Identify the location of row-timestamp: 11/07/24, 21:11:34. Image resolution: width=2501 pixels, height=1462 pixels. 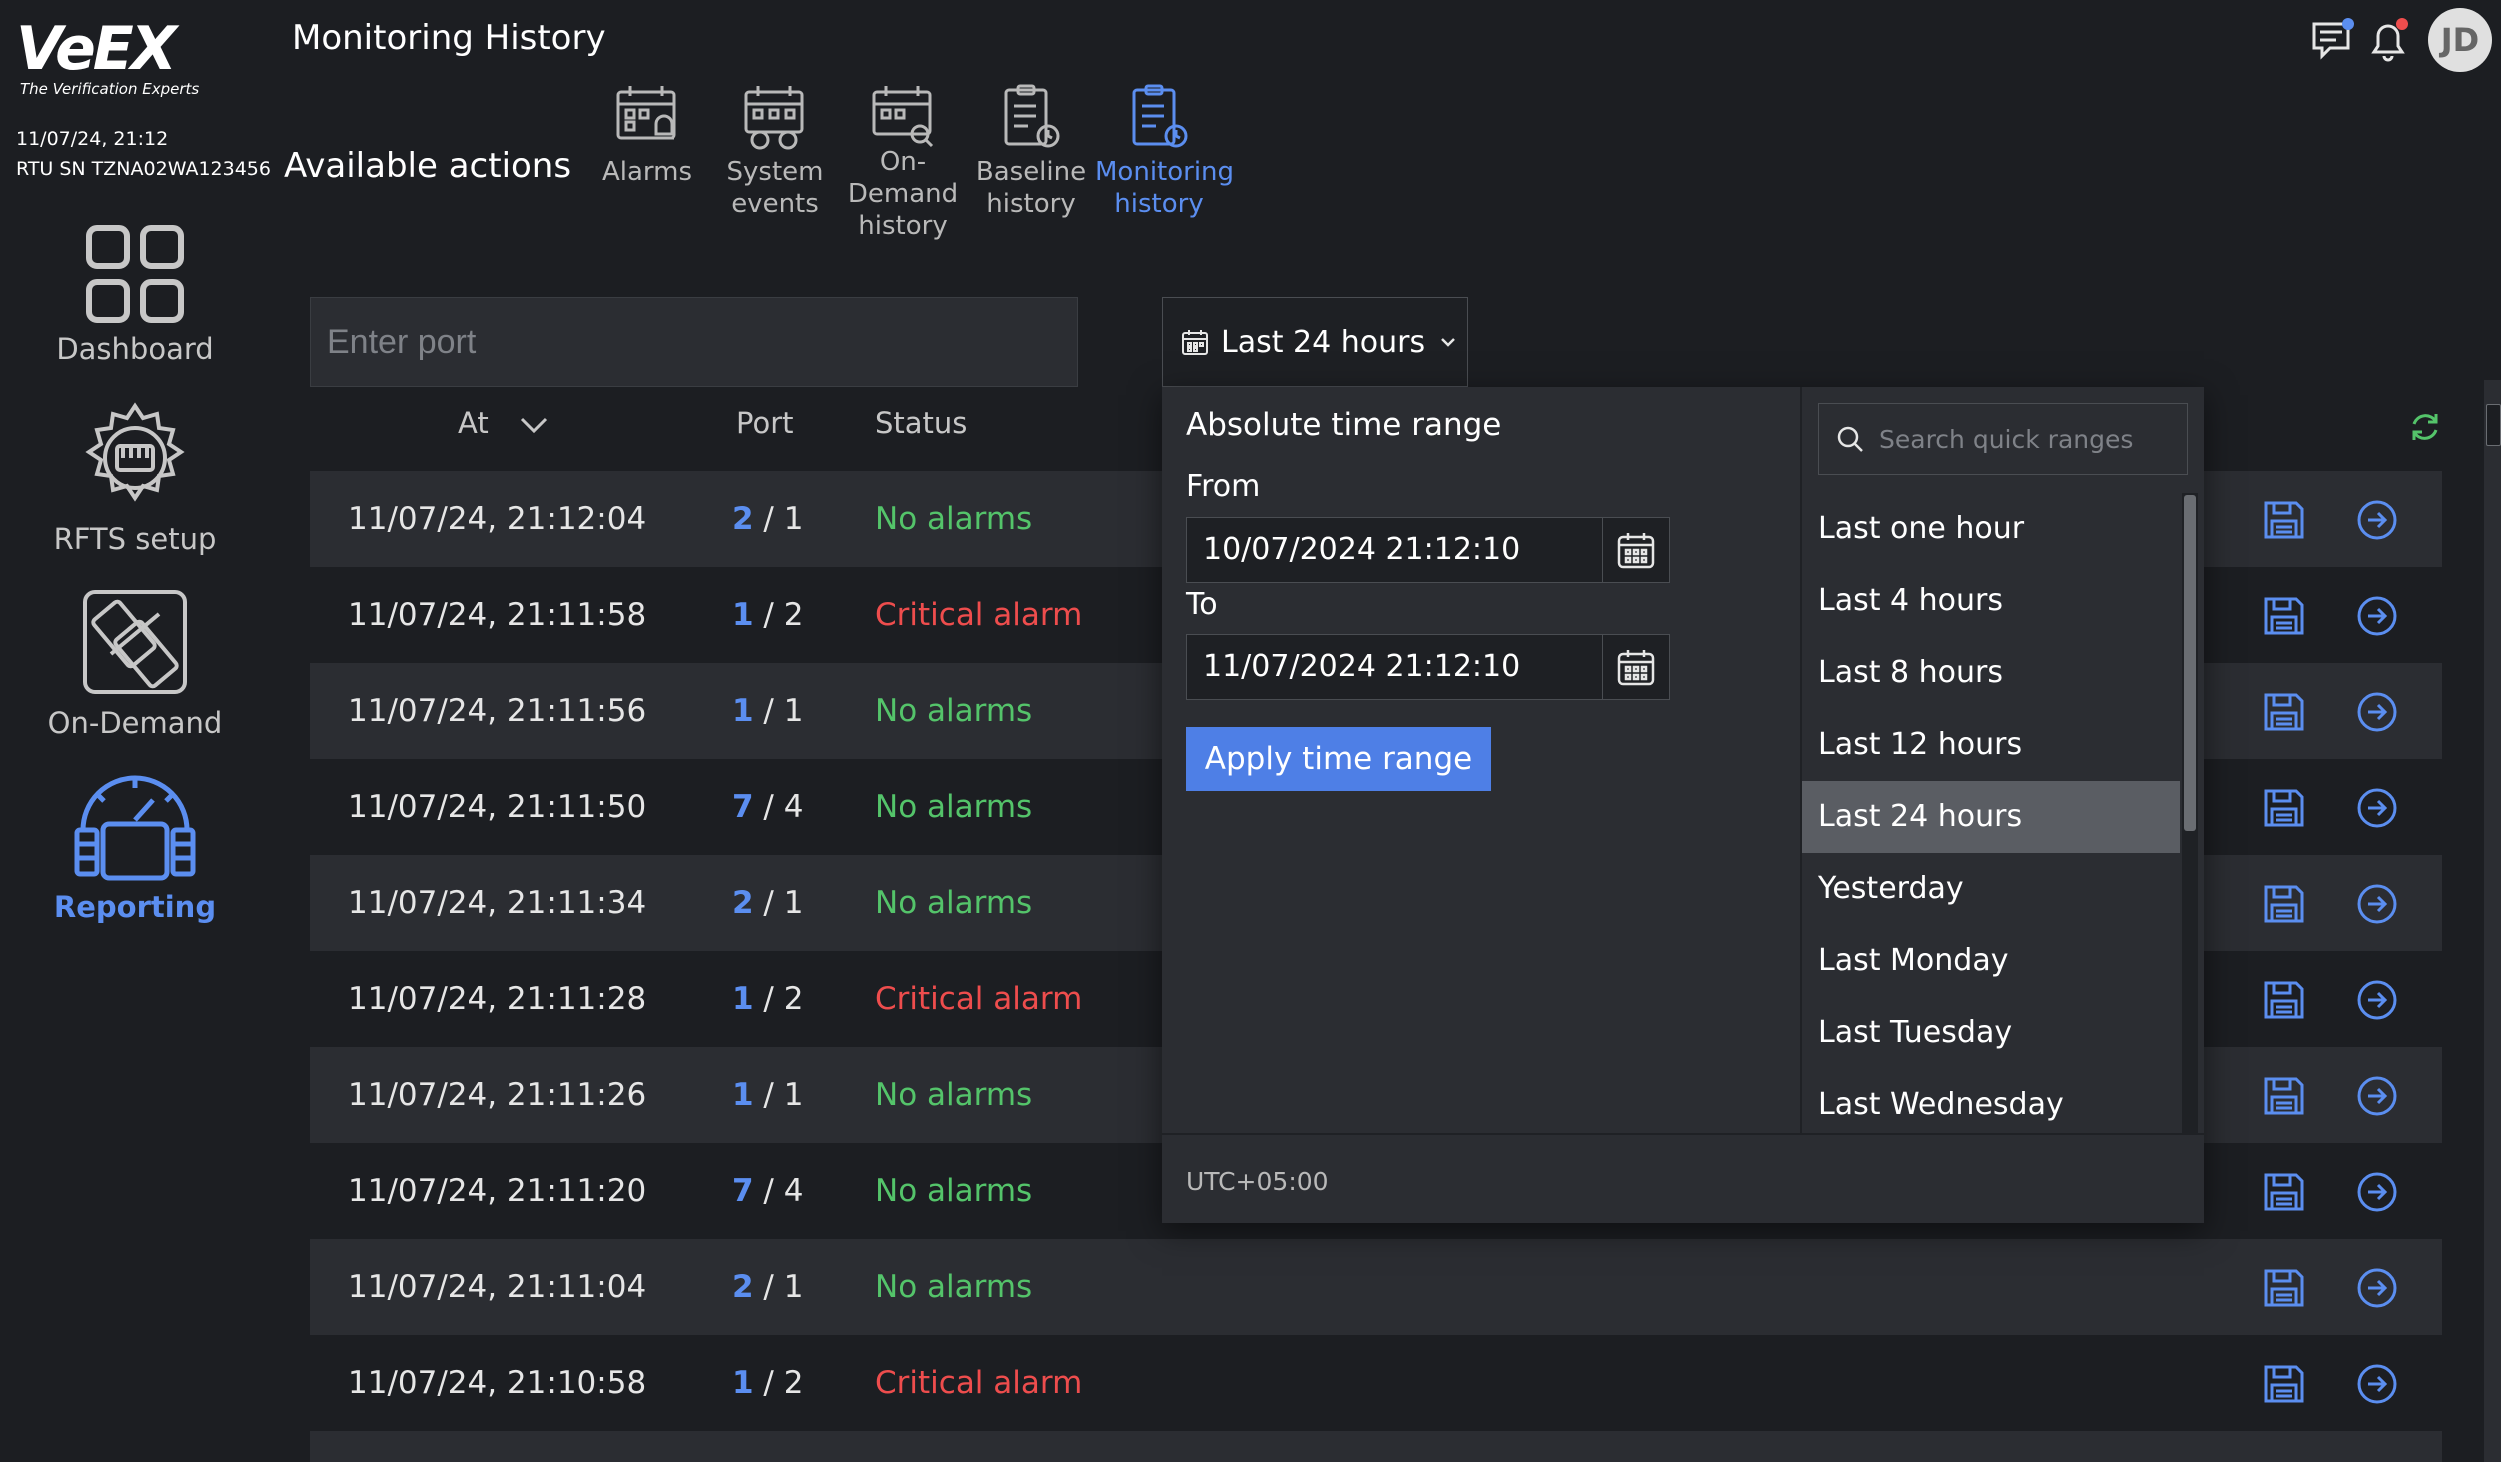
(497, 903).